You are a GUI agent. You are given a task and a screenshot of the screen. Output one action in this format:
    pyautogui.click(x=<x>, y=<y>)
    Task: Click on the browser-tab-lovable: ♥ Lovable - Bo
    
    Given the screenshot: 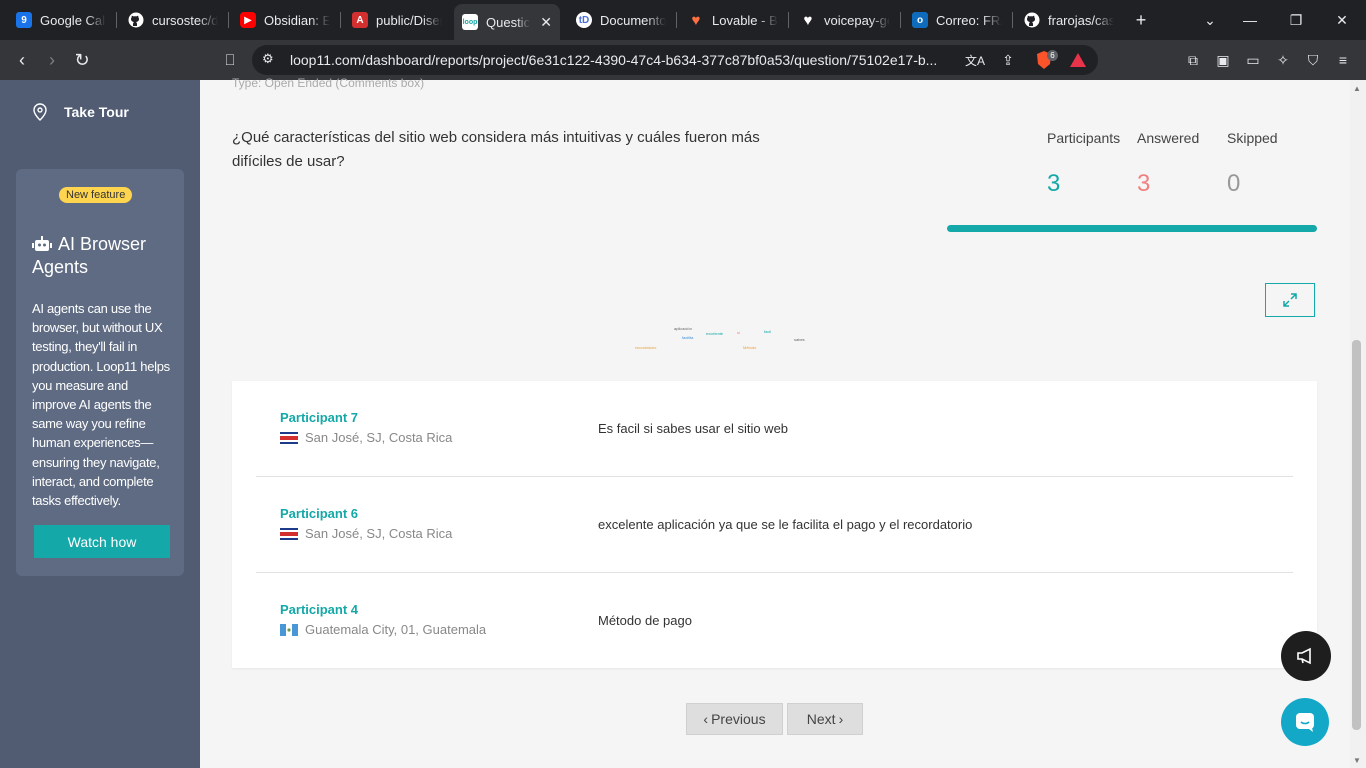 What is the action you would take?
    pyautogui.click(x=733, y=20)
    